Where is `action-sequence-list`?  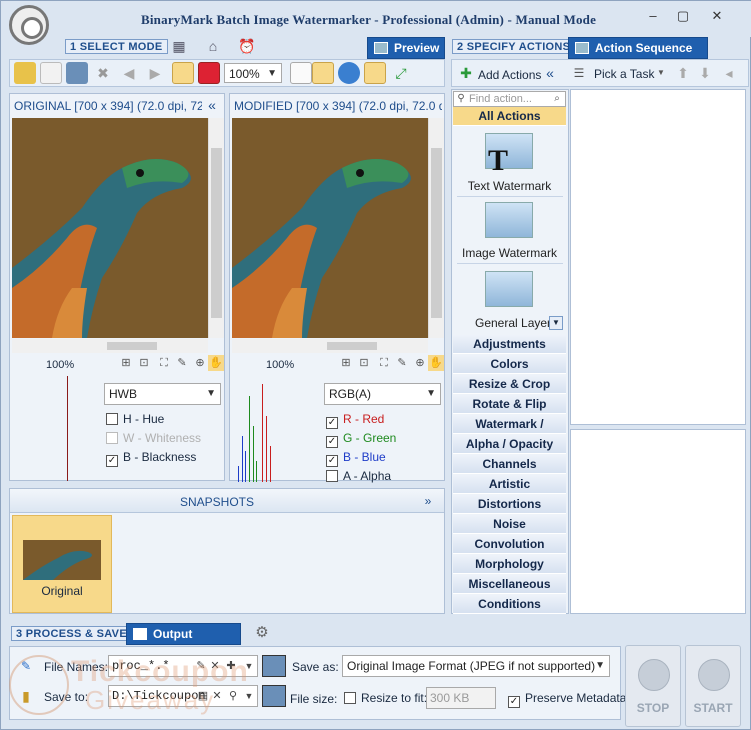
action-sequence-list is located at coordinates (658, 257).